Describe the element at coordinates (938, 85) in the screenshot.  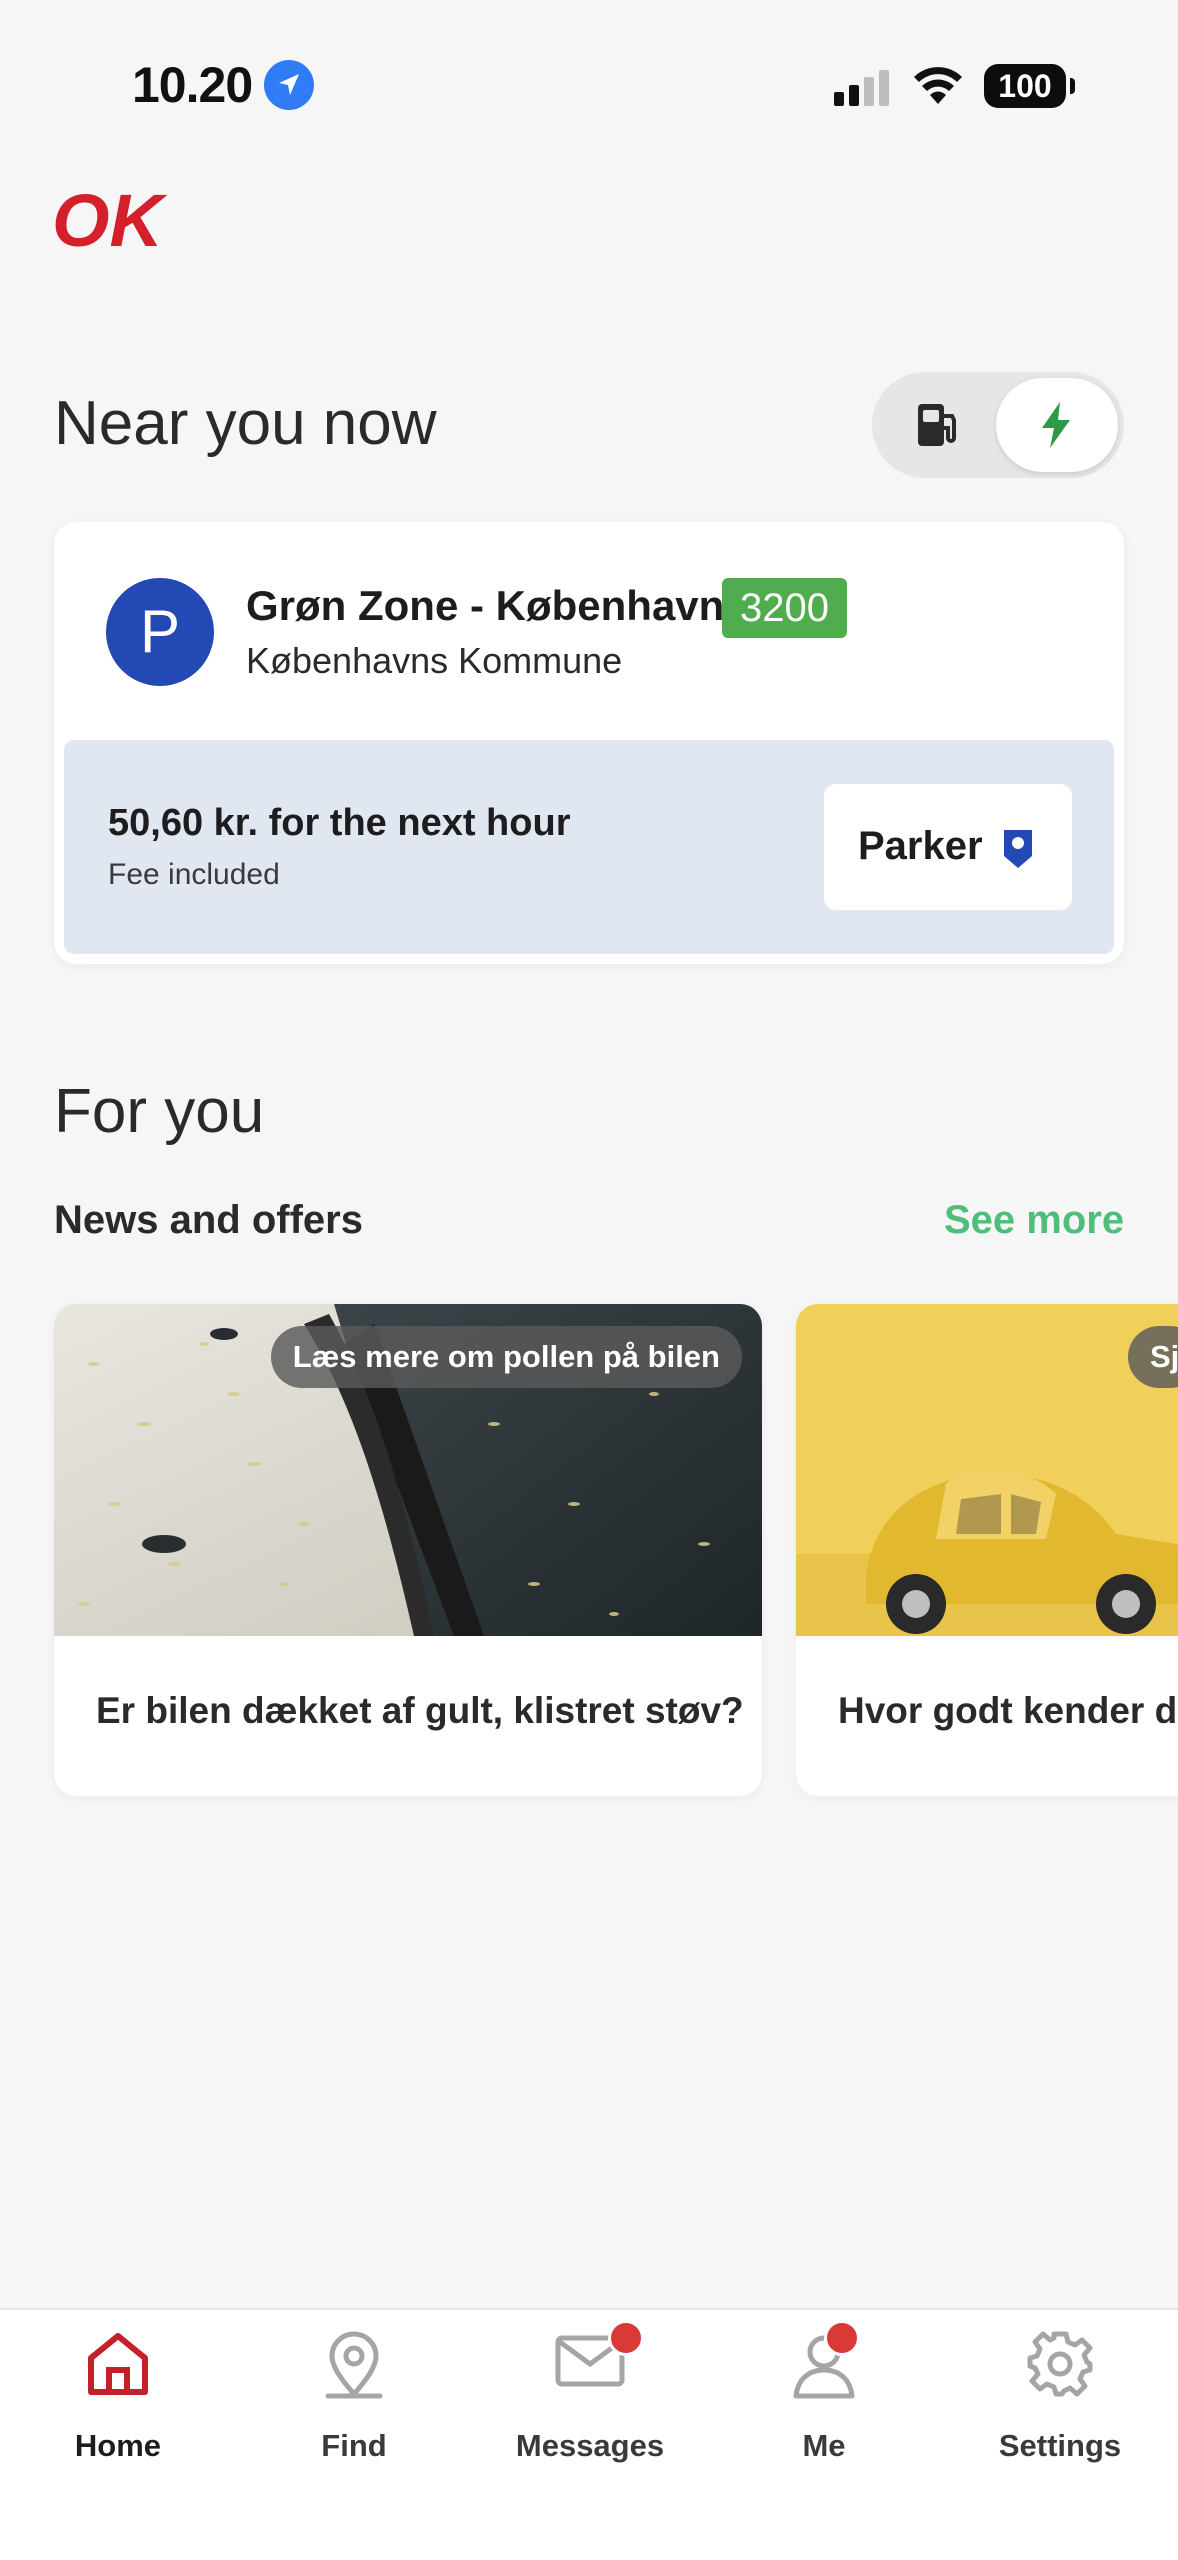
I see `wifi-icon` at that location.